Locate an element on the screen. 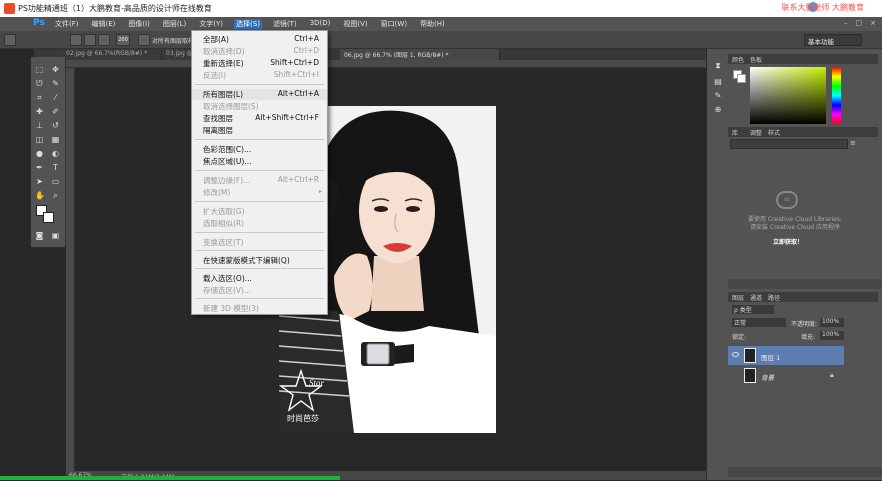 The height and width of the screenshot is (481, 882). lasso-tool-icon: ᘎ is located at coordinates (39, 83).